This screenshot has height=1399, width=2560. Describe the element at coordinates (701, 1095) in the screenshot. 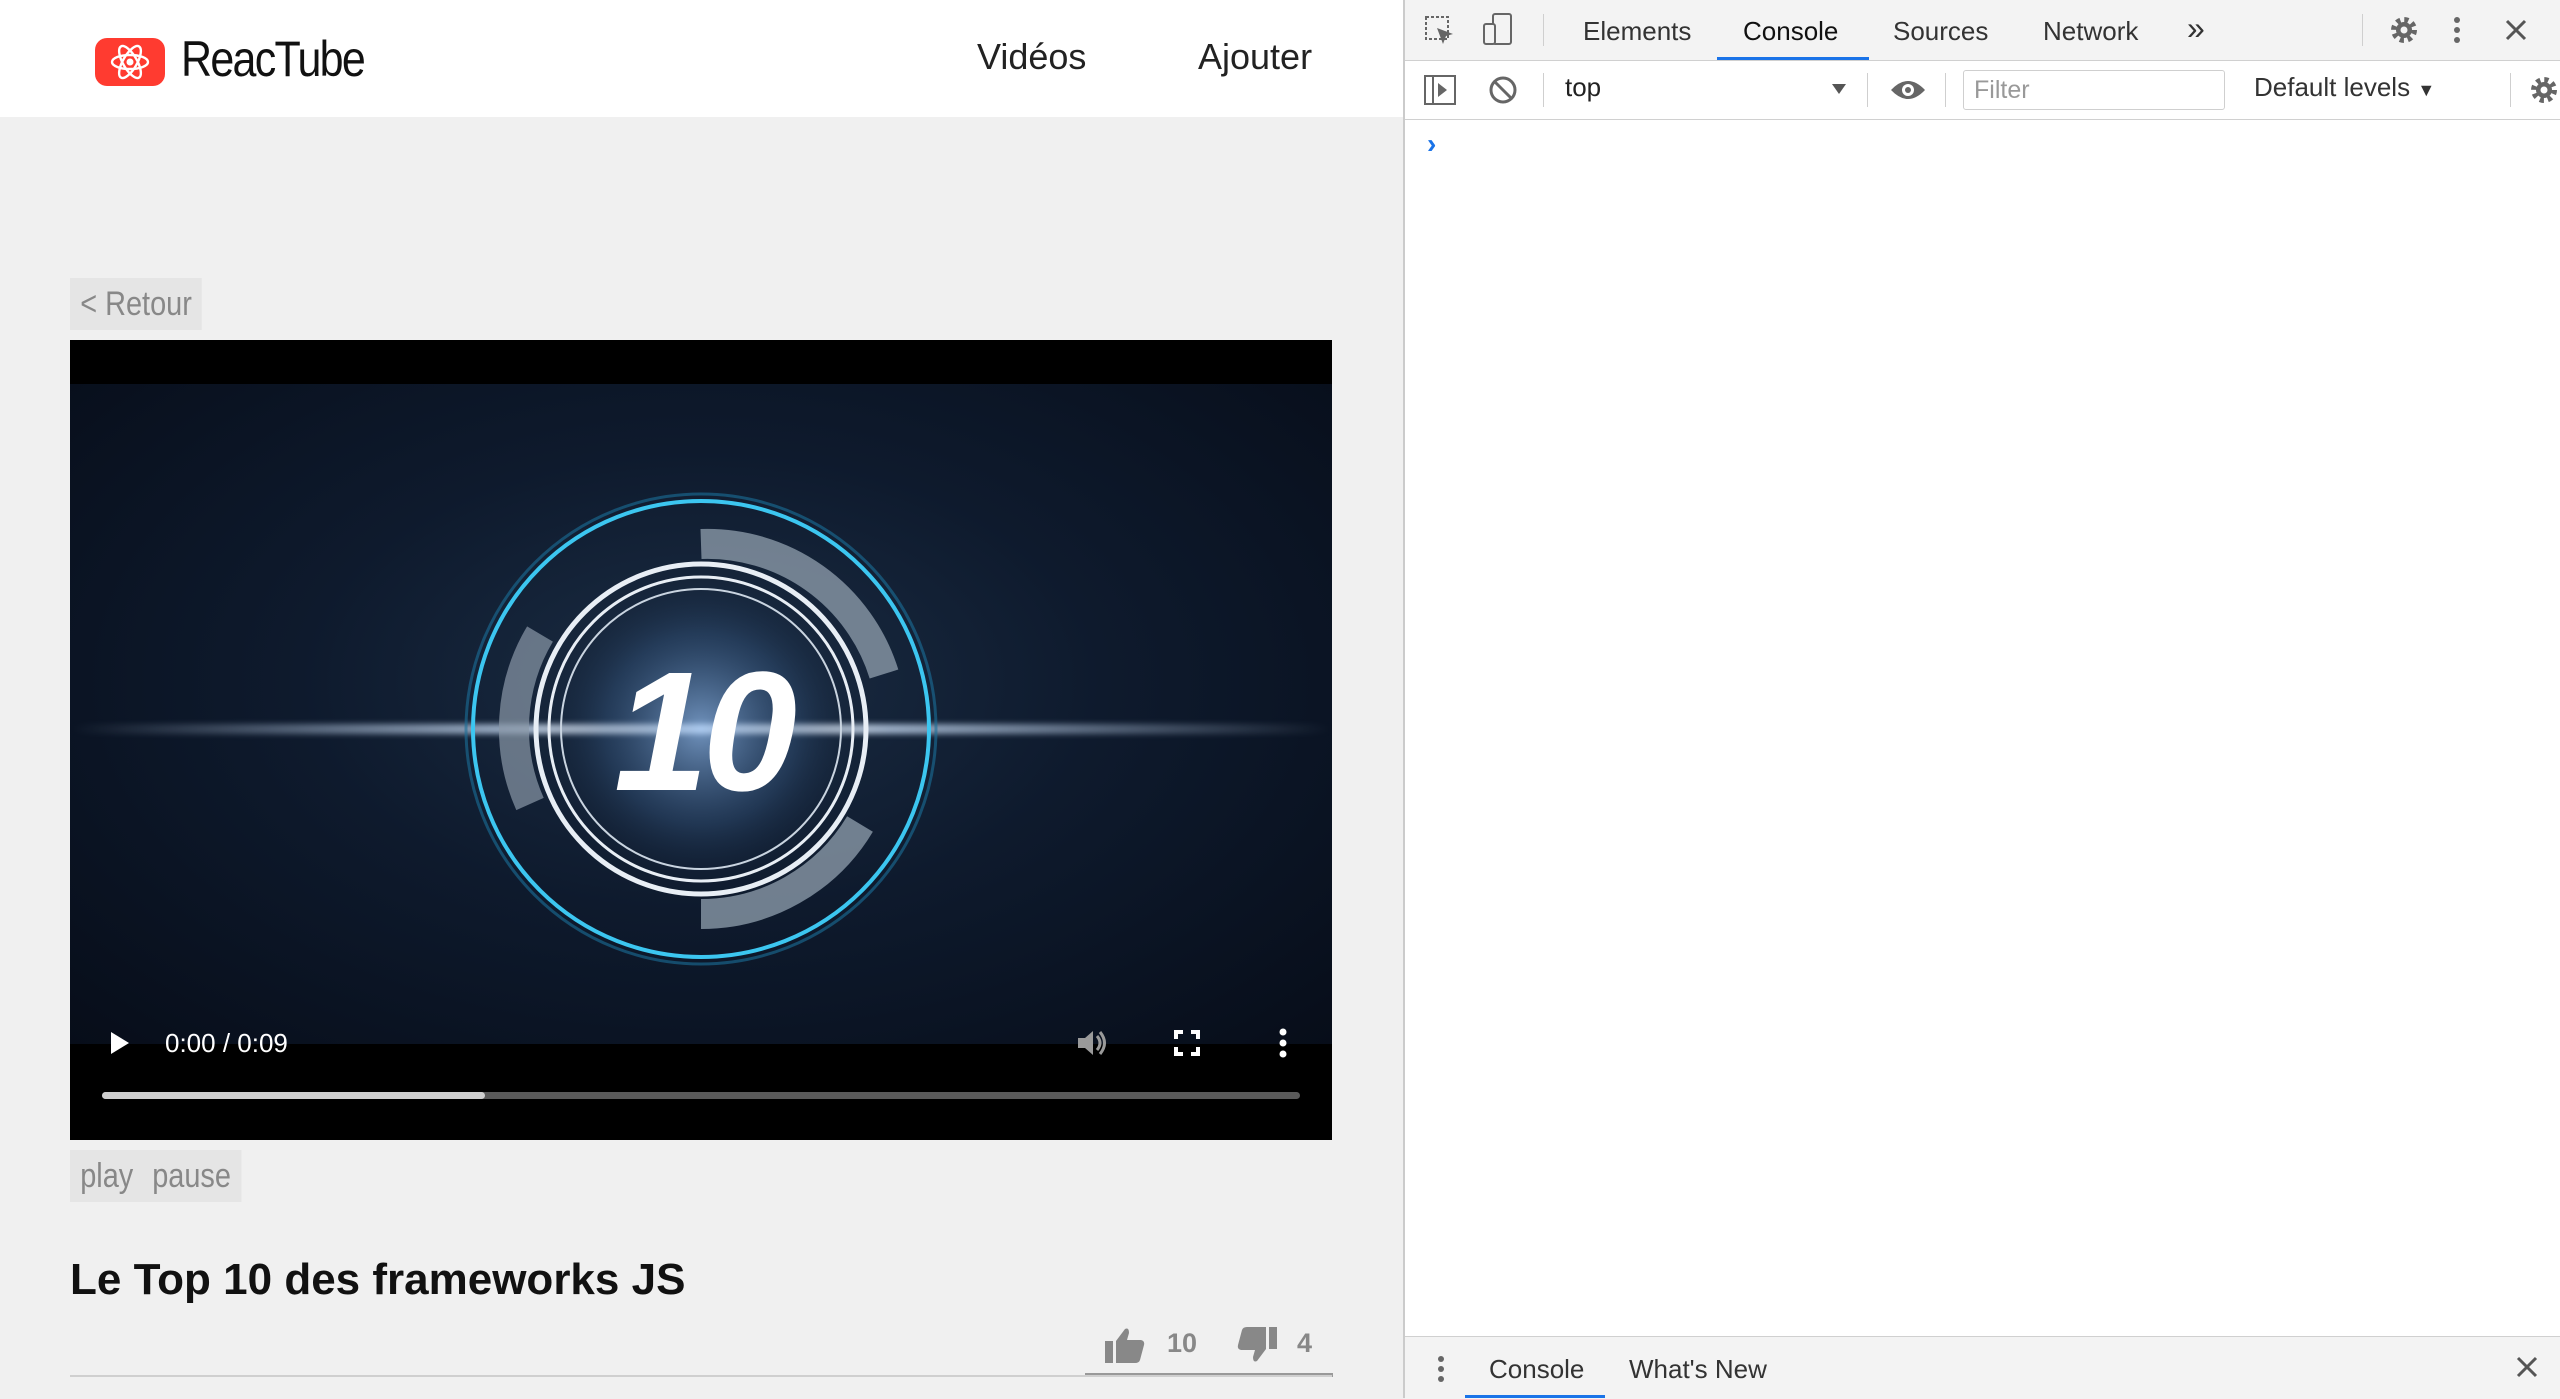

I see `video-progress-bar` at that location.